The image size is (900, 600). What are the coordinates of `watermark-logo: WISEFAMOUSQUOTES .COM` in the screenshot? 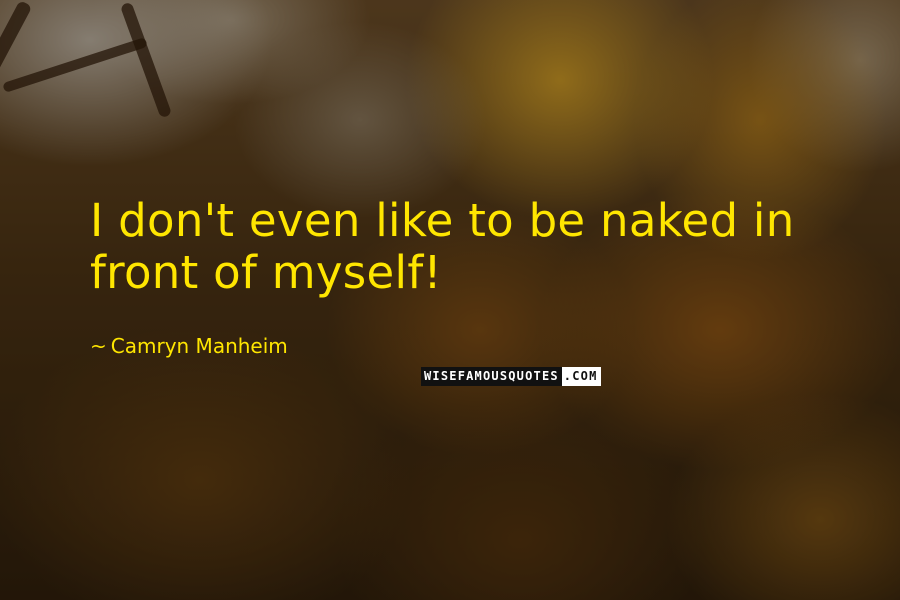 It's located at (511, 376).